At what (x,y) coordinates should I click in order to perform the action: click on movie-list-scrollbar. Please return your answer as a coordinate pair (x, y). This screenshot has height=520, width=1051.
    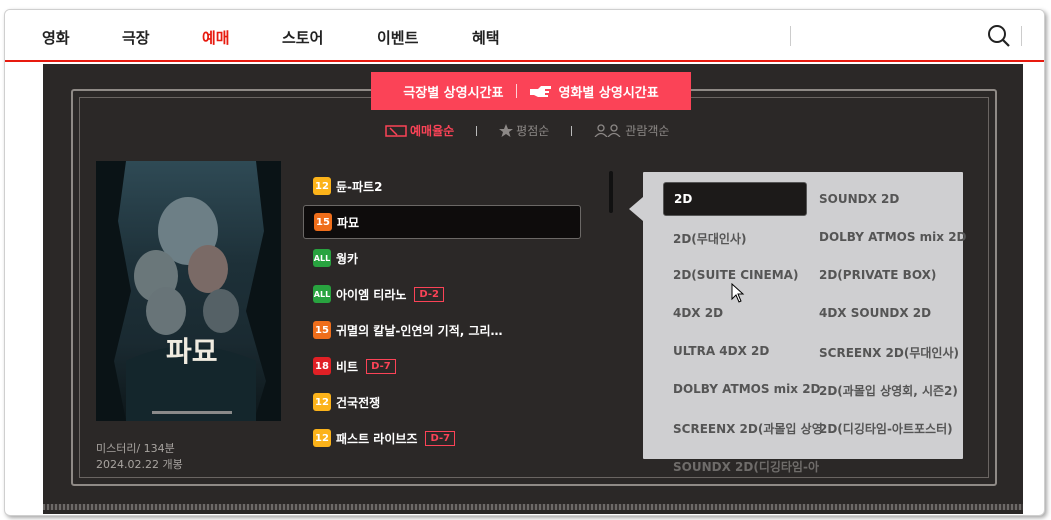
    Looking at the image, I should click on (611, 192).